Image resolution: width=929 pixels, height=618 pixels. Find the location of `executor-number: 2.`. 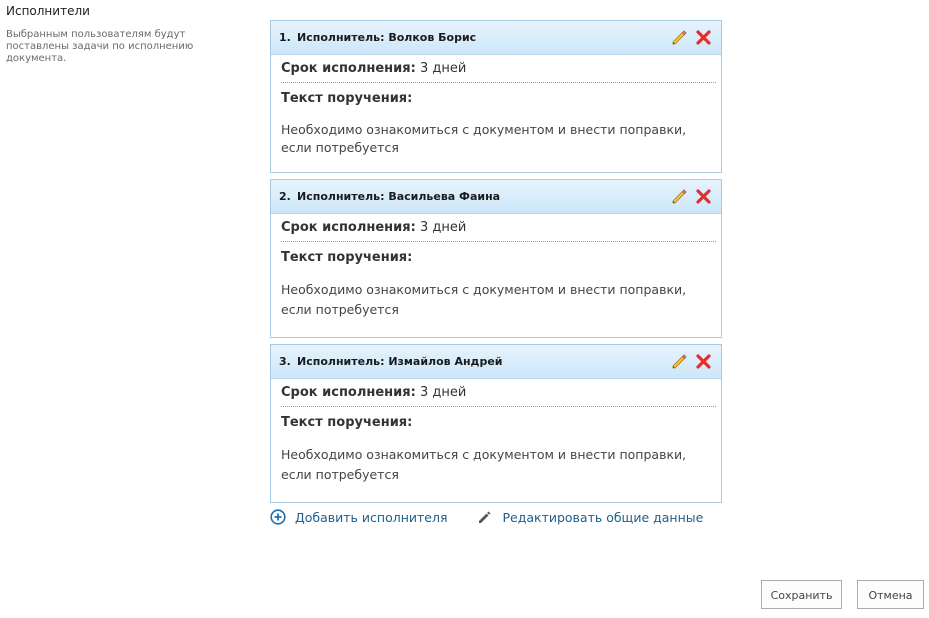

executor-number: 2. is located at coordinates (285, 196).